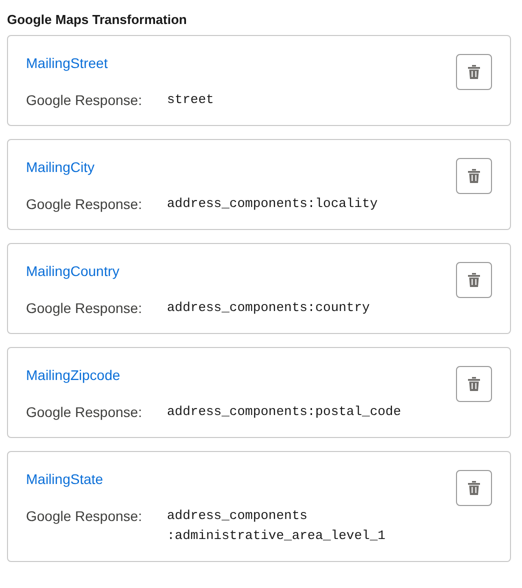 This screenshot has width=522, height=588. I want to click on response-value: address_components :administrative_area_level_1, so click(276, 526).